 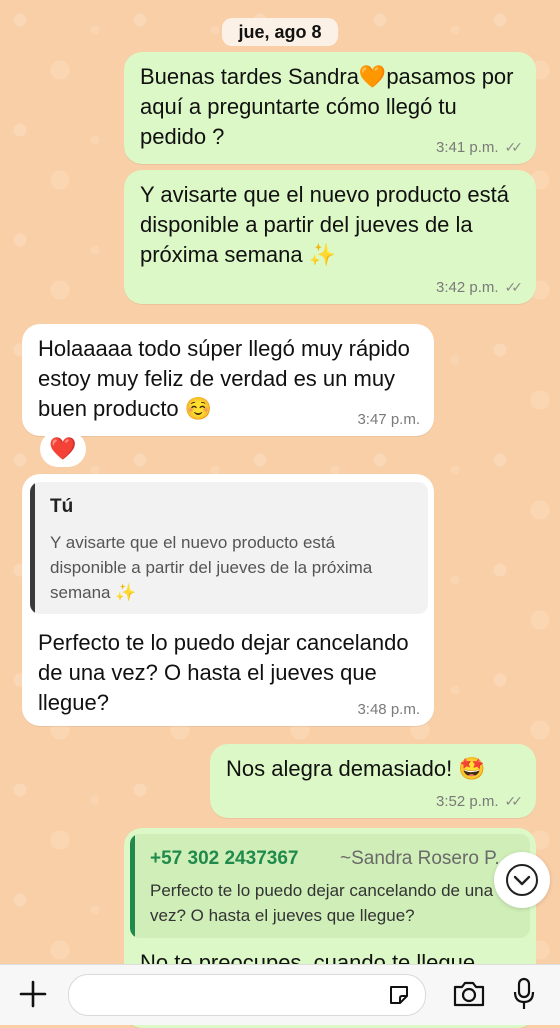 I want to click on message-time: 3:47 p.m., so click(x=388, y=419).